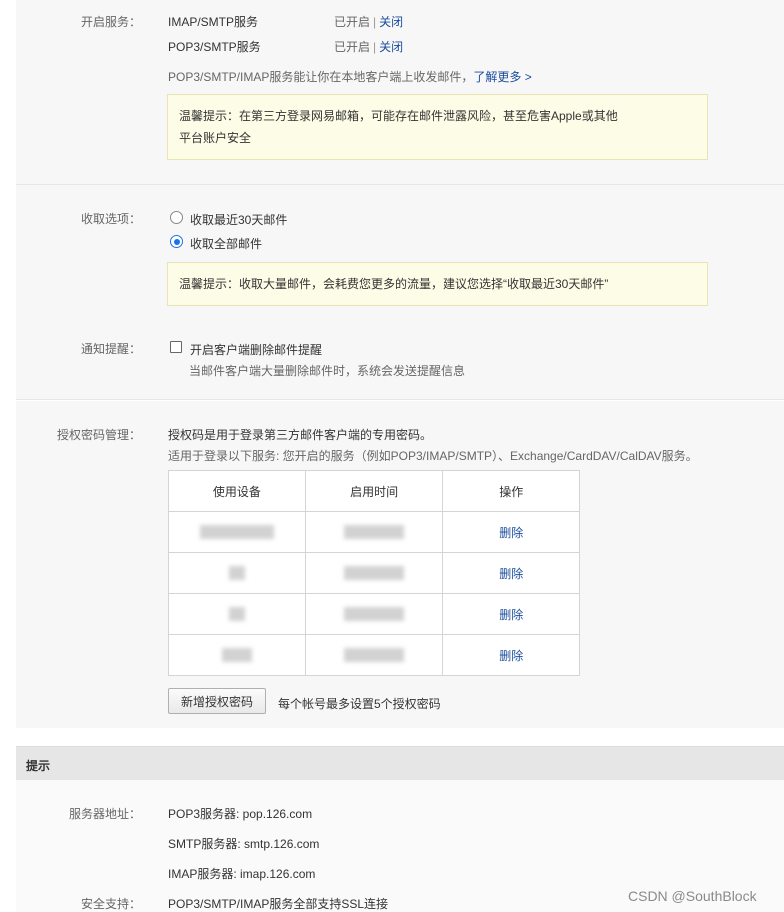 The height and width of the screenshot is (912, 784). I want to click on col-action: 操作, so click(511, 491).